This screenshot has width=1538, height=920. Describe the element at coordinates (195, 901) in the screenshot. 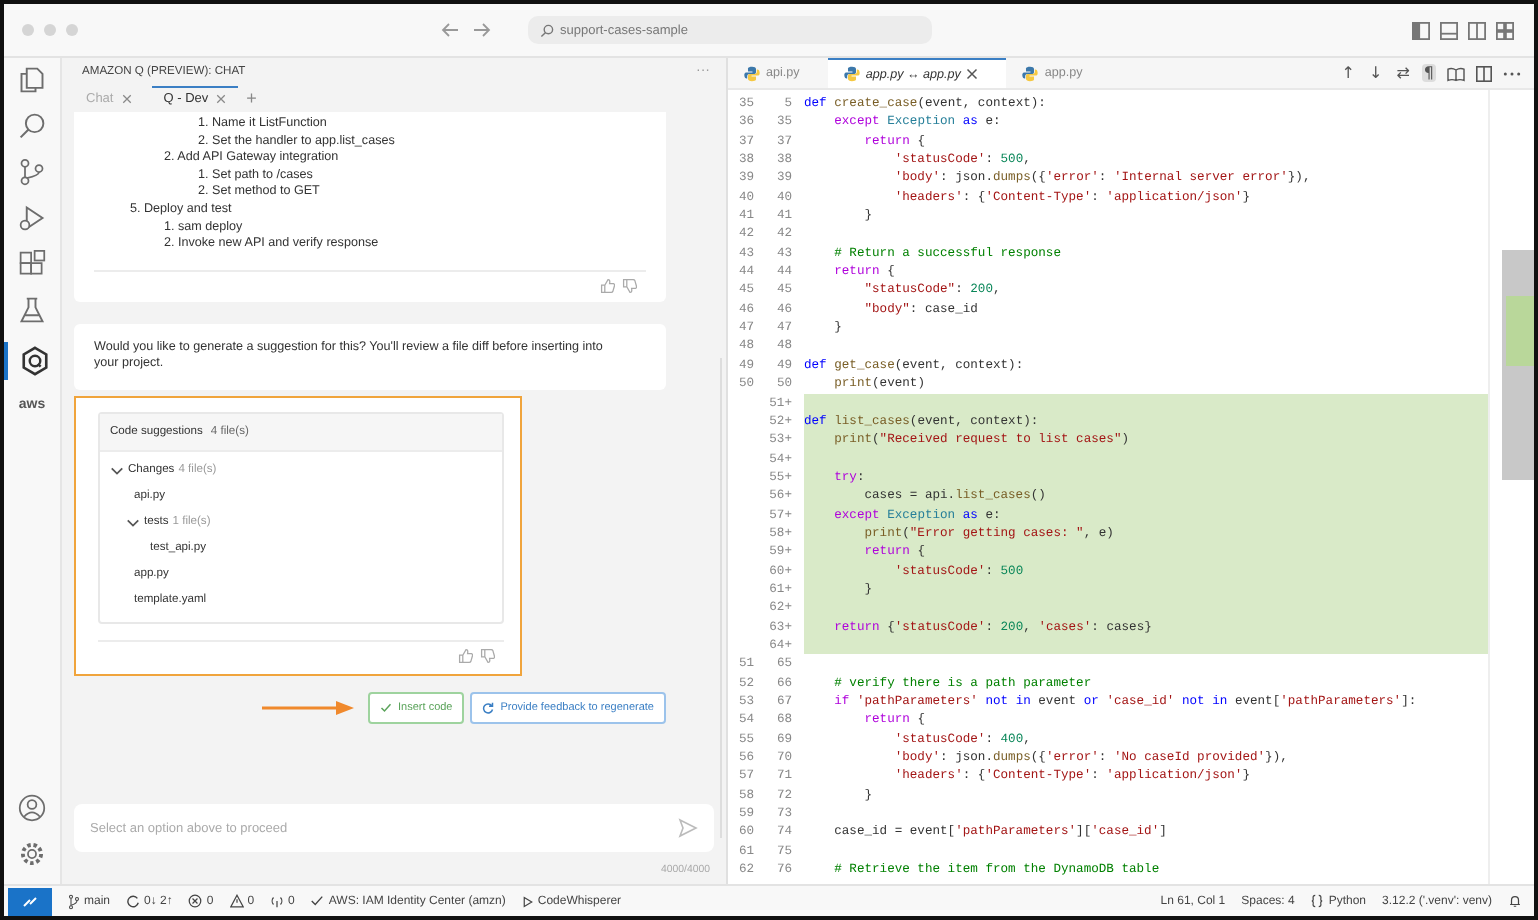

I see `error-icon` at that location.